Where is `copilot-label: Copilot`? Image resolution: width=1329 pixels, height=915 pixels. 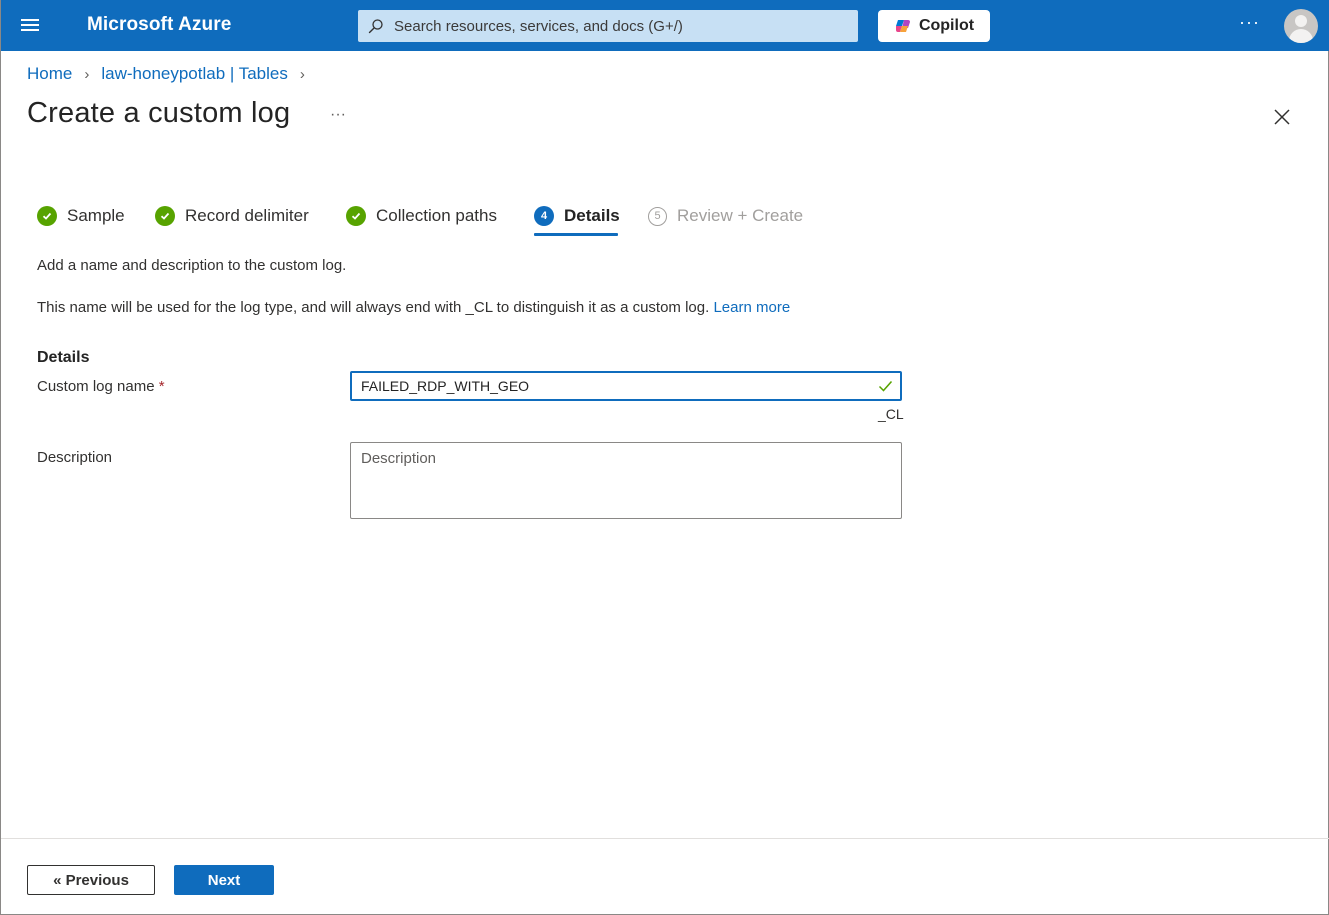
copilot-label: Copilot is located at coordinates (946, 25).